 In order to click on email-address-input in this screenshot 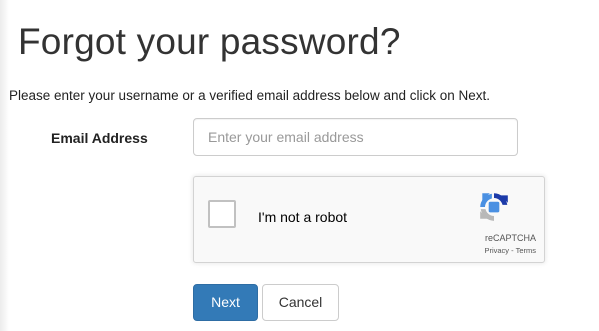, I will do `click(355, 137)`.